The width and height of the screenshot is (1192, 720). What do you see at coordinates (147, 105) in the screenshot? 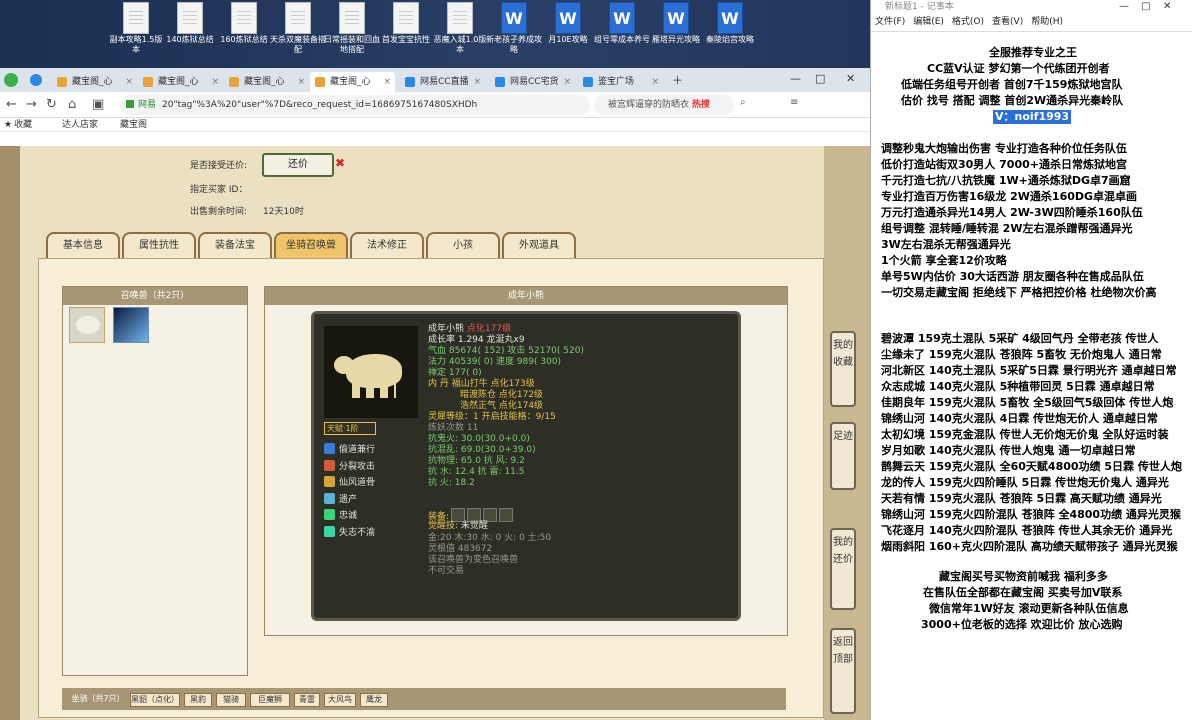
I see `url-site: 网易` at bounding box center [147, 105].